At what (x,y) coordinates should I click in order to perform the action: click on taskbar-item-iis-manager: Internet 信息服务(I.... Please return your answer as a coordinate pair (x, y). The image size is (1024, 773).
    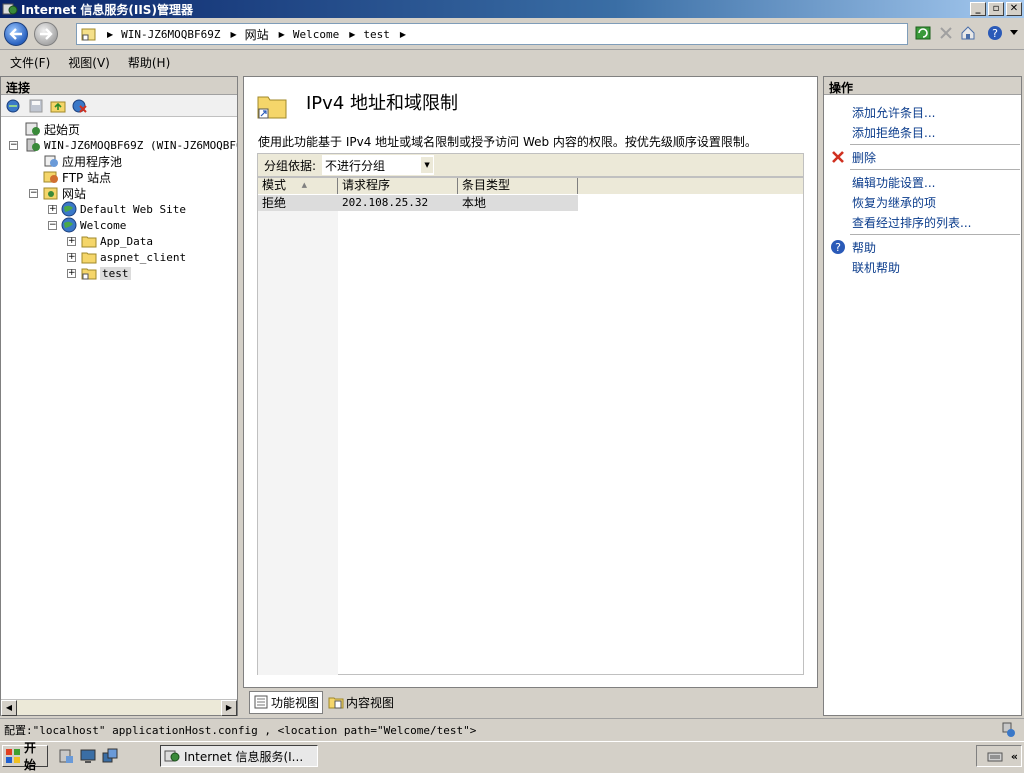
    Looking at the image, I should click on (239, 756).